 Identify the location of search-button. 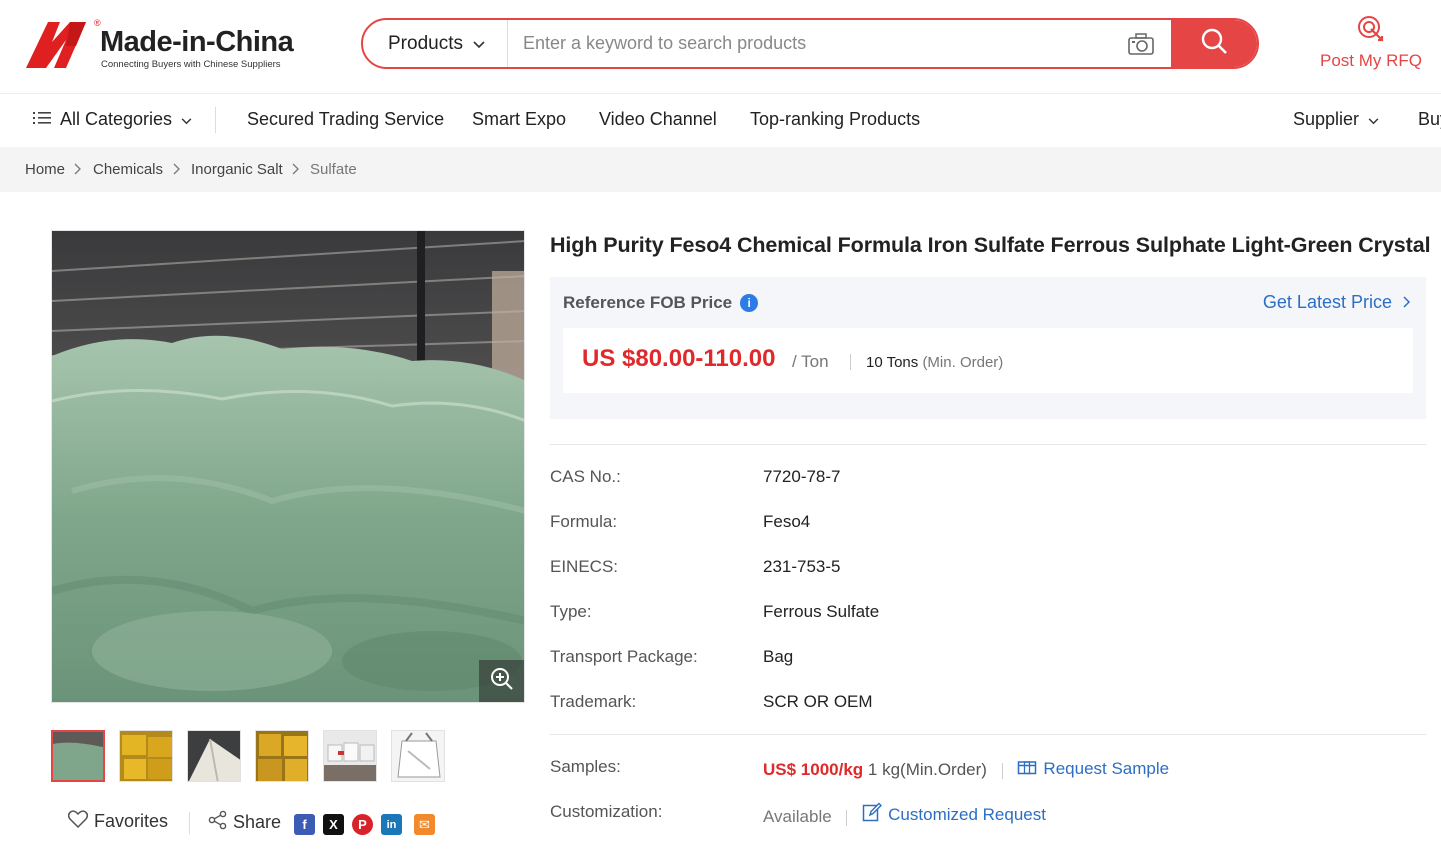
(1214, 43).